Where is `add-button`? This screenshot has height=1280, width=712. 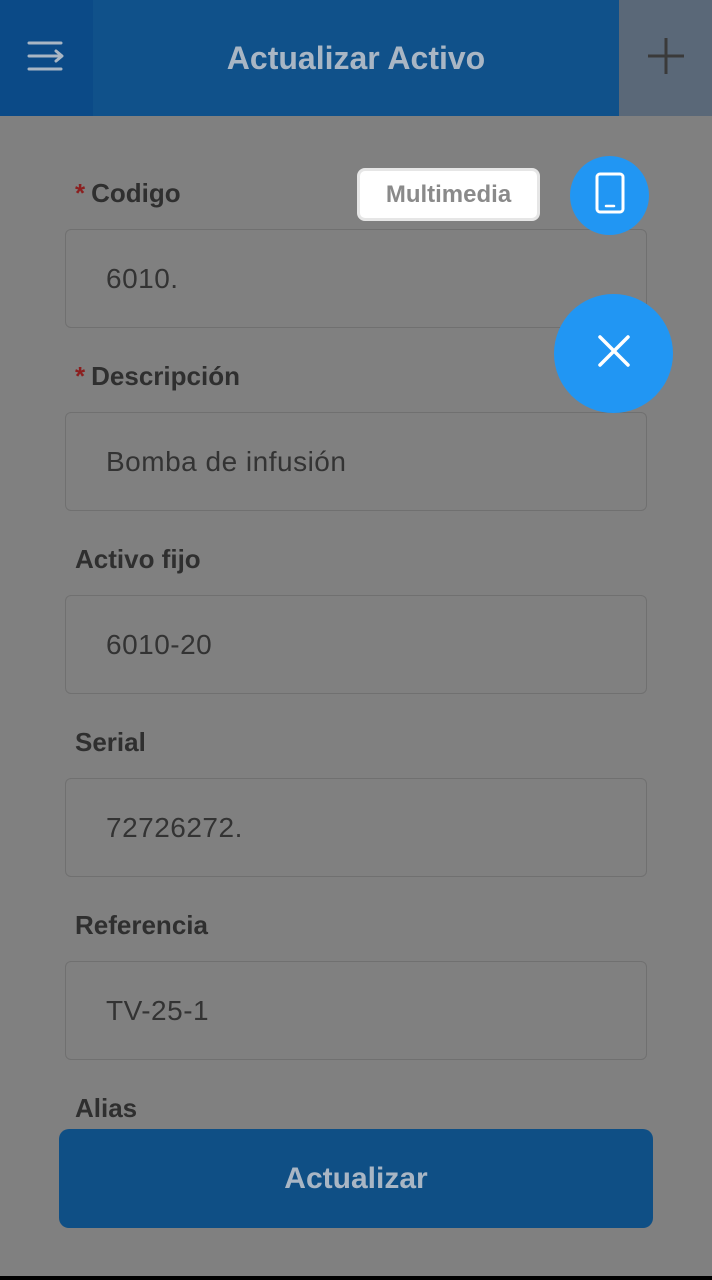
add-button is located at coordinates (665, 58).